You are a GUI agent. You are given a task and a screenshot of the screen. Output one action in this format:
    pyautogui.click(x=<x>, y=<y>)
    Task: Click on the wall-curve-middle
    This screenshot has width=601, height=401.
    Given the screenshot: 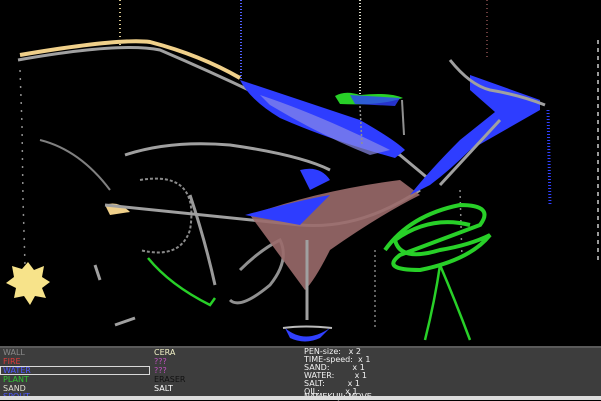 What is the action you would take?
    pyautogui.click(x=227, y=157)
    